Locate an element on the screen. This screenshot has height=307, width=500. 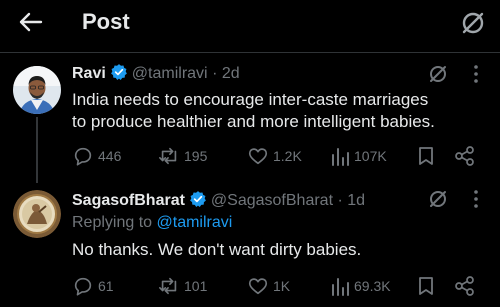
thread-line is located at coordinates (37, 150).